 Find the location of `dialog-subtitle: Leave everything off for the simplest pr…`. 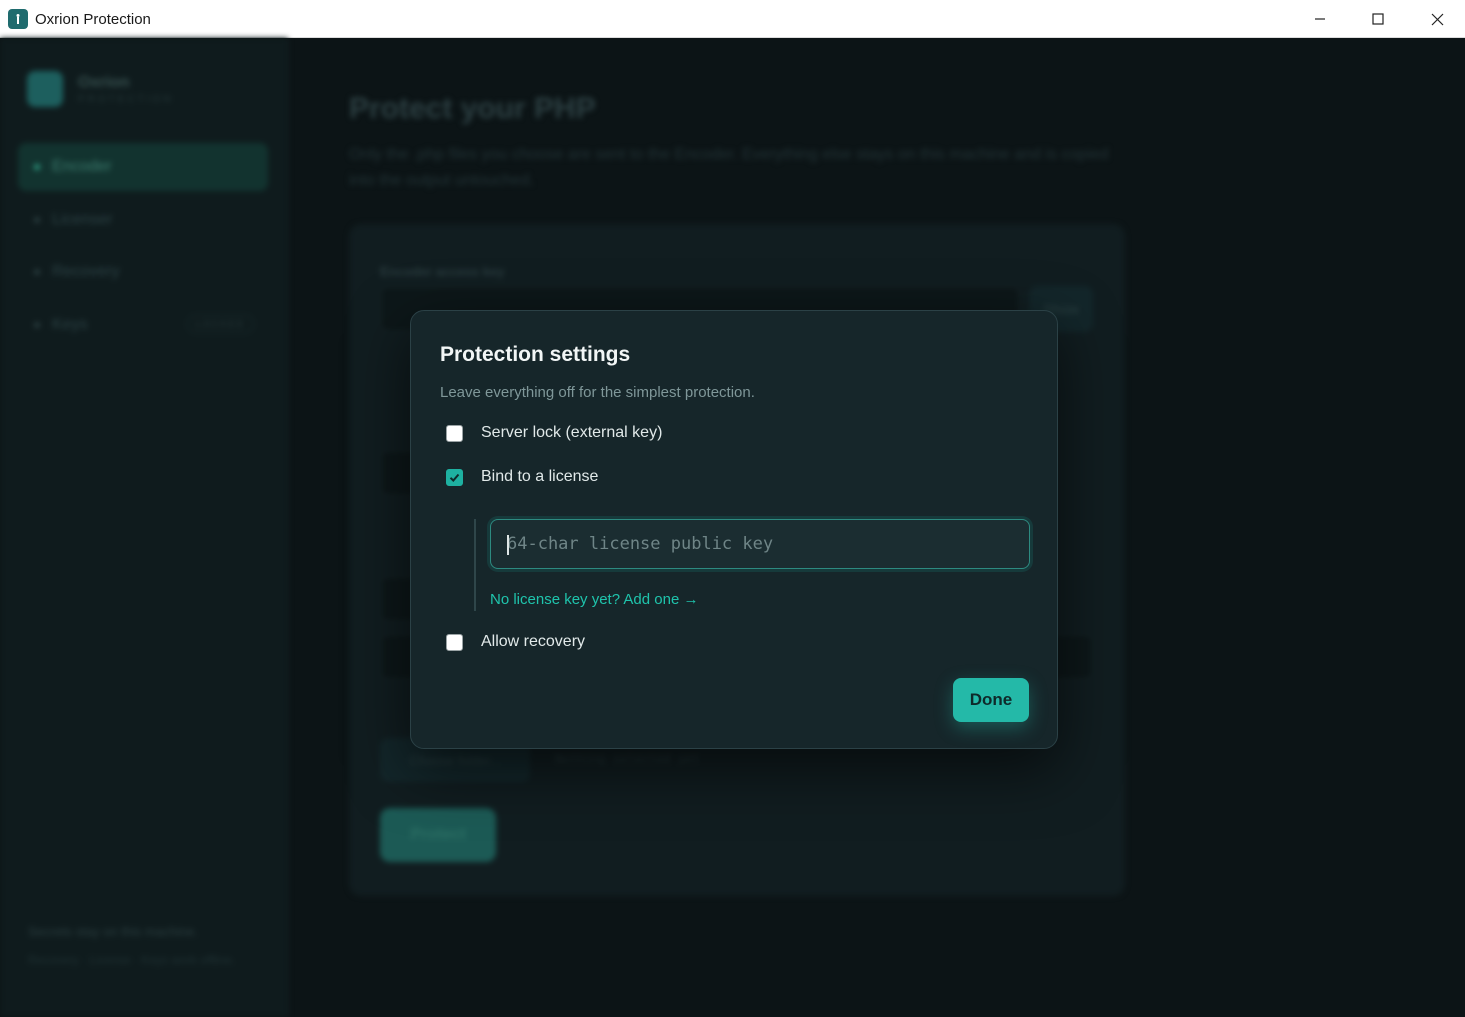

dialog-subtitle: Leave everything off for the simplest pr… is located at coordinates (597, 392).